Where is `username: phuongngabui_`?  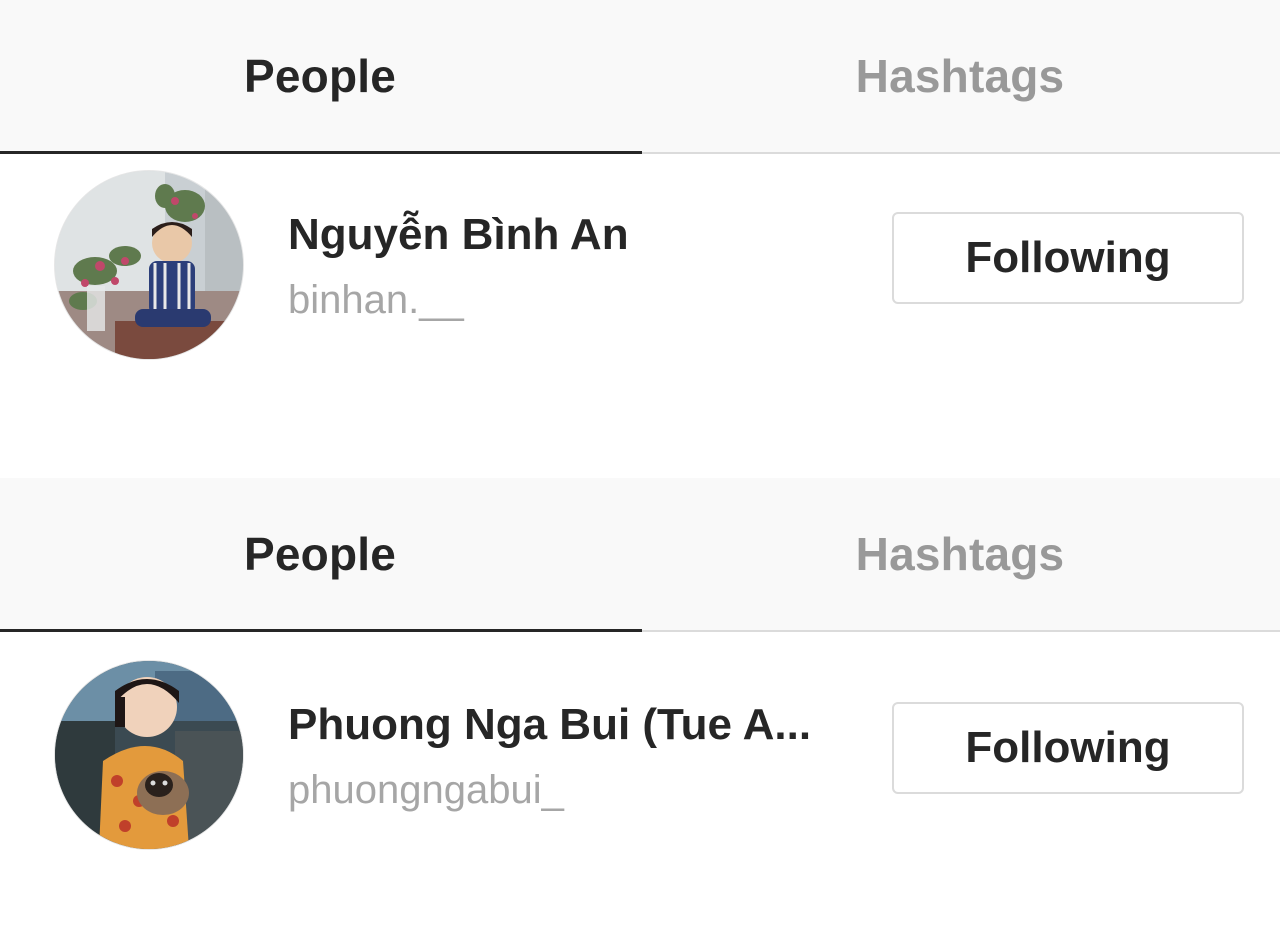
username: phuongngabui_ is located at coordinates (426, 790).